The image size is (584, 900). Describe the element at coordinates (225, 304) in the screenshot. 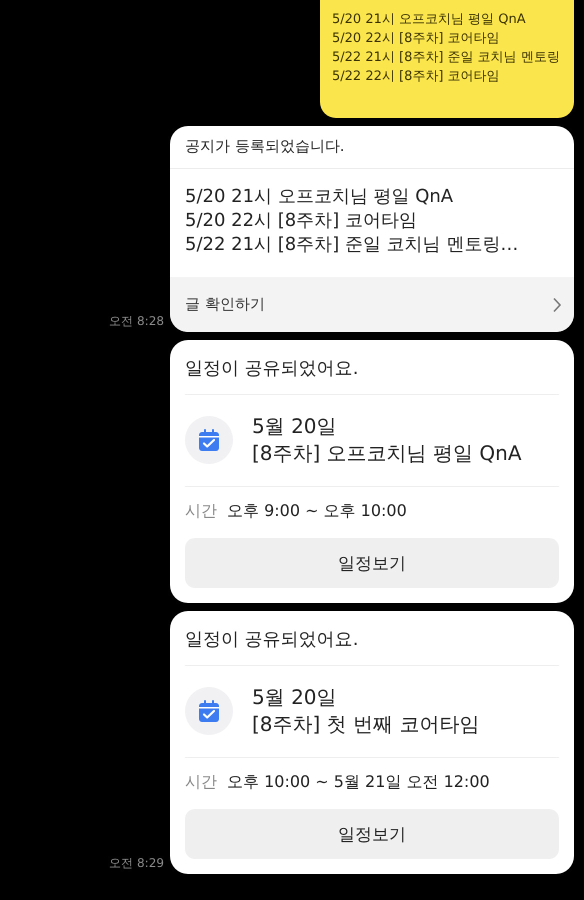

I see `link-label: 글 확인하기` at that location.